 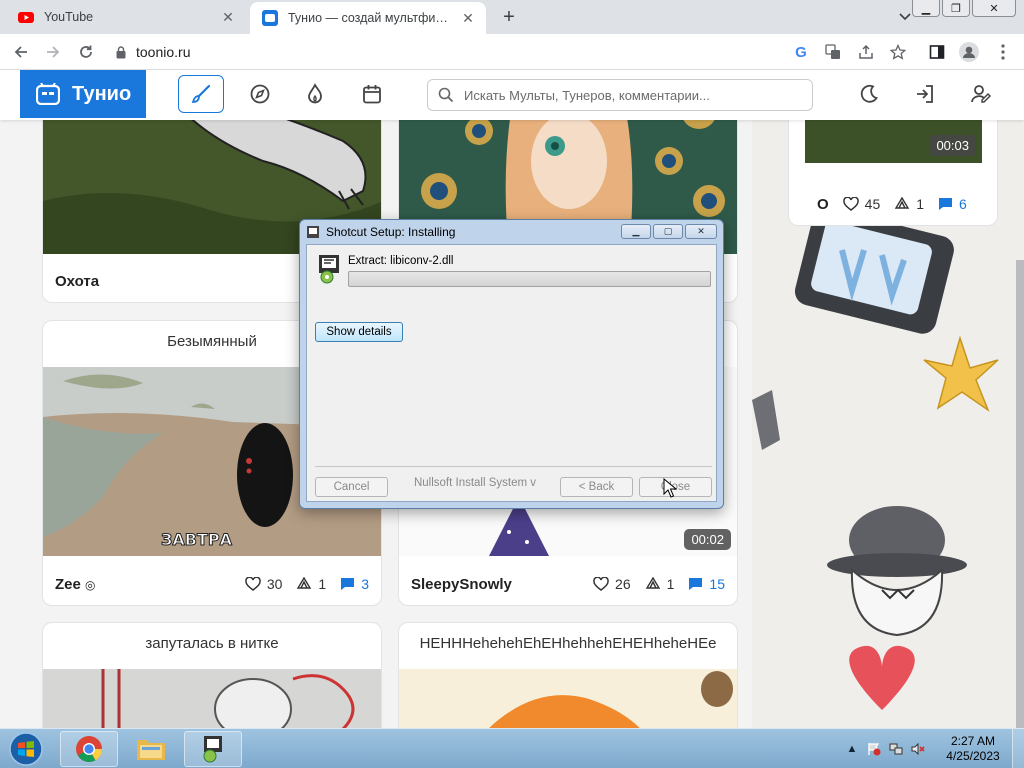 I want to click on nav-calendar-button, so click(x=372, y=94).